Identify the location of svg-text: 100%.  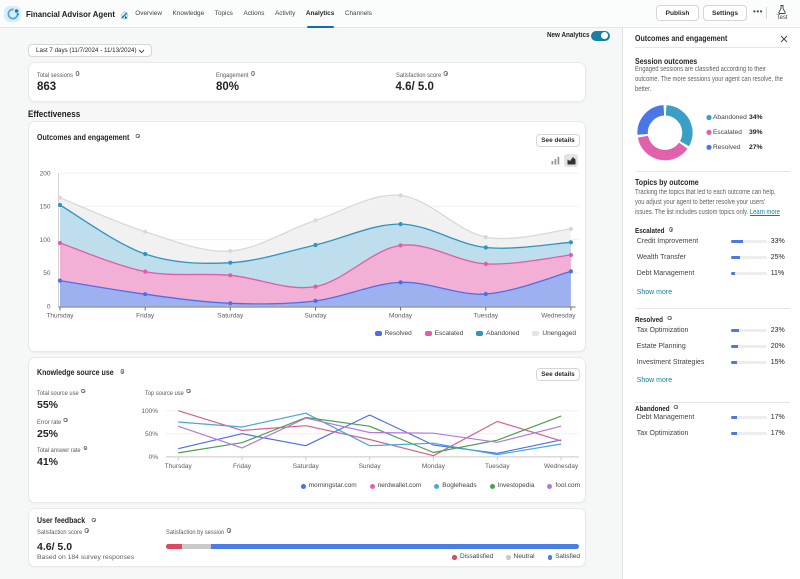
(149, 411).